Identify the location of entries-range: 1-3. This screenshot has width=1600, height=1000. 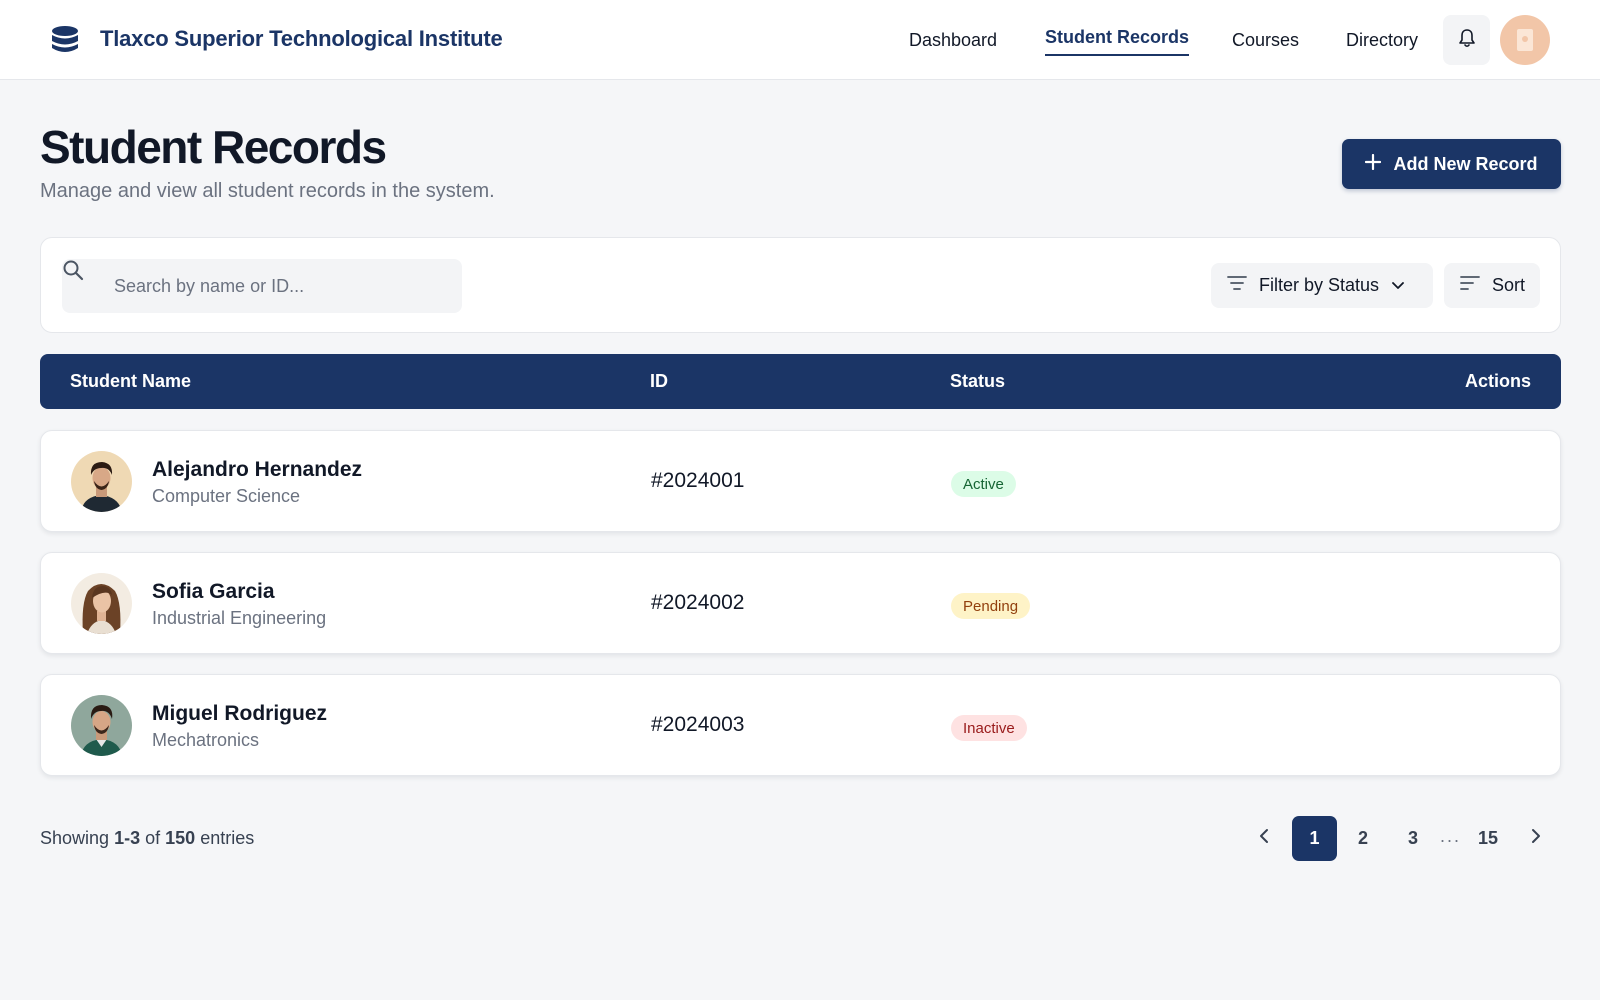
(127, 838).